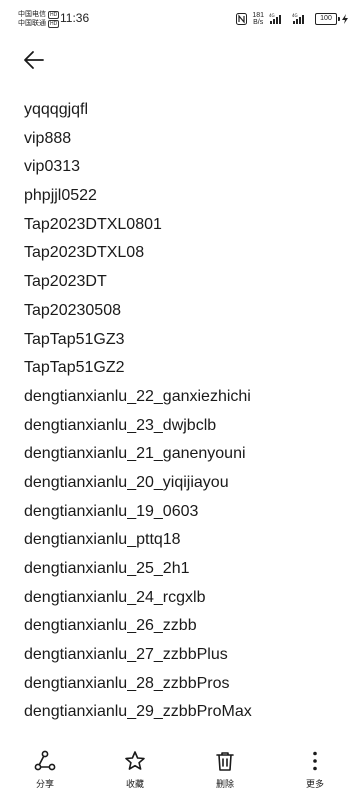  I want to click on list-item: dengtianxianlu_24_rcgxlb, so click(115, 597).